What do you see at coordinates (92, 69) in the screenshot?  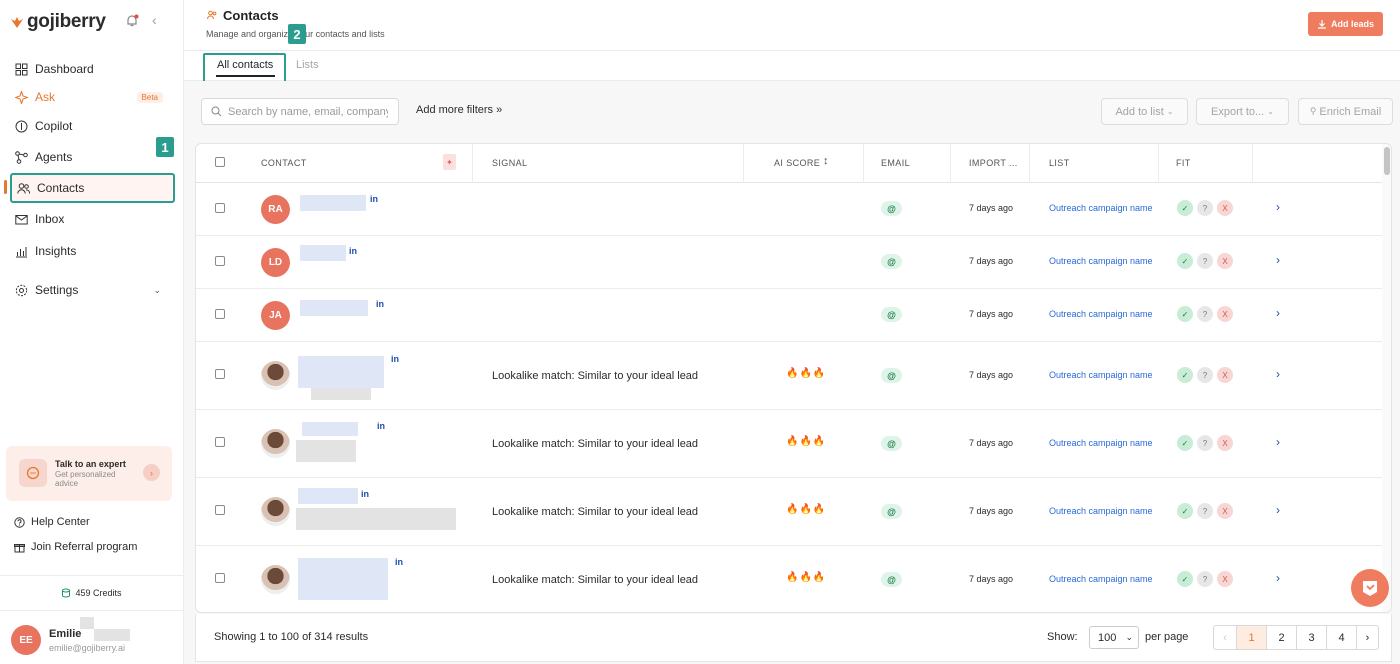 I see `sidebar-item-dashboard: Dashboard` at bounding box center [92, 69].